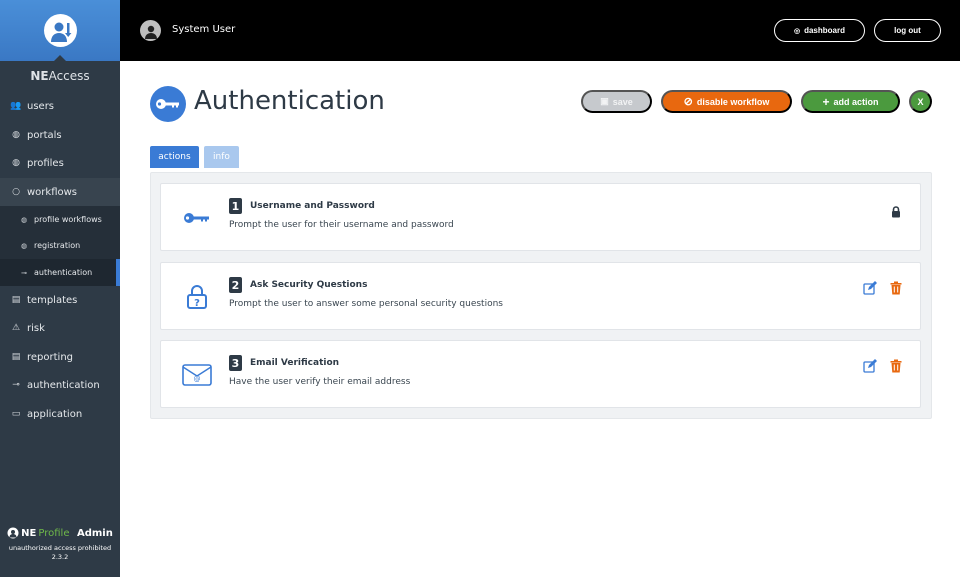 This screenshot has height=577, width=960. I want to click on circle-icon: ○, so click(16, 192).